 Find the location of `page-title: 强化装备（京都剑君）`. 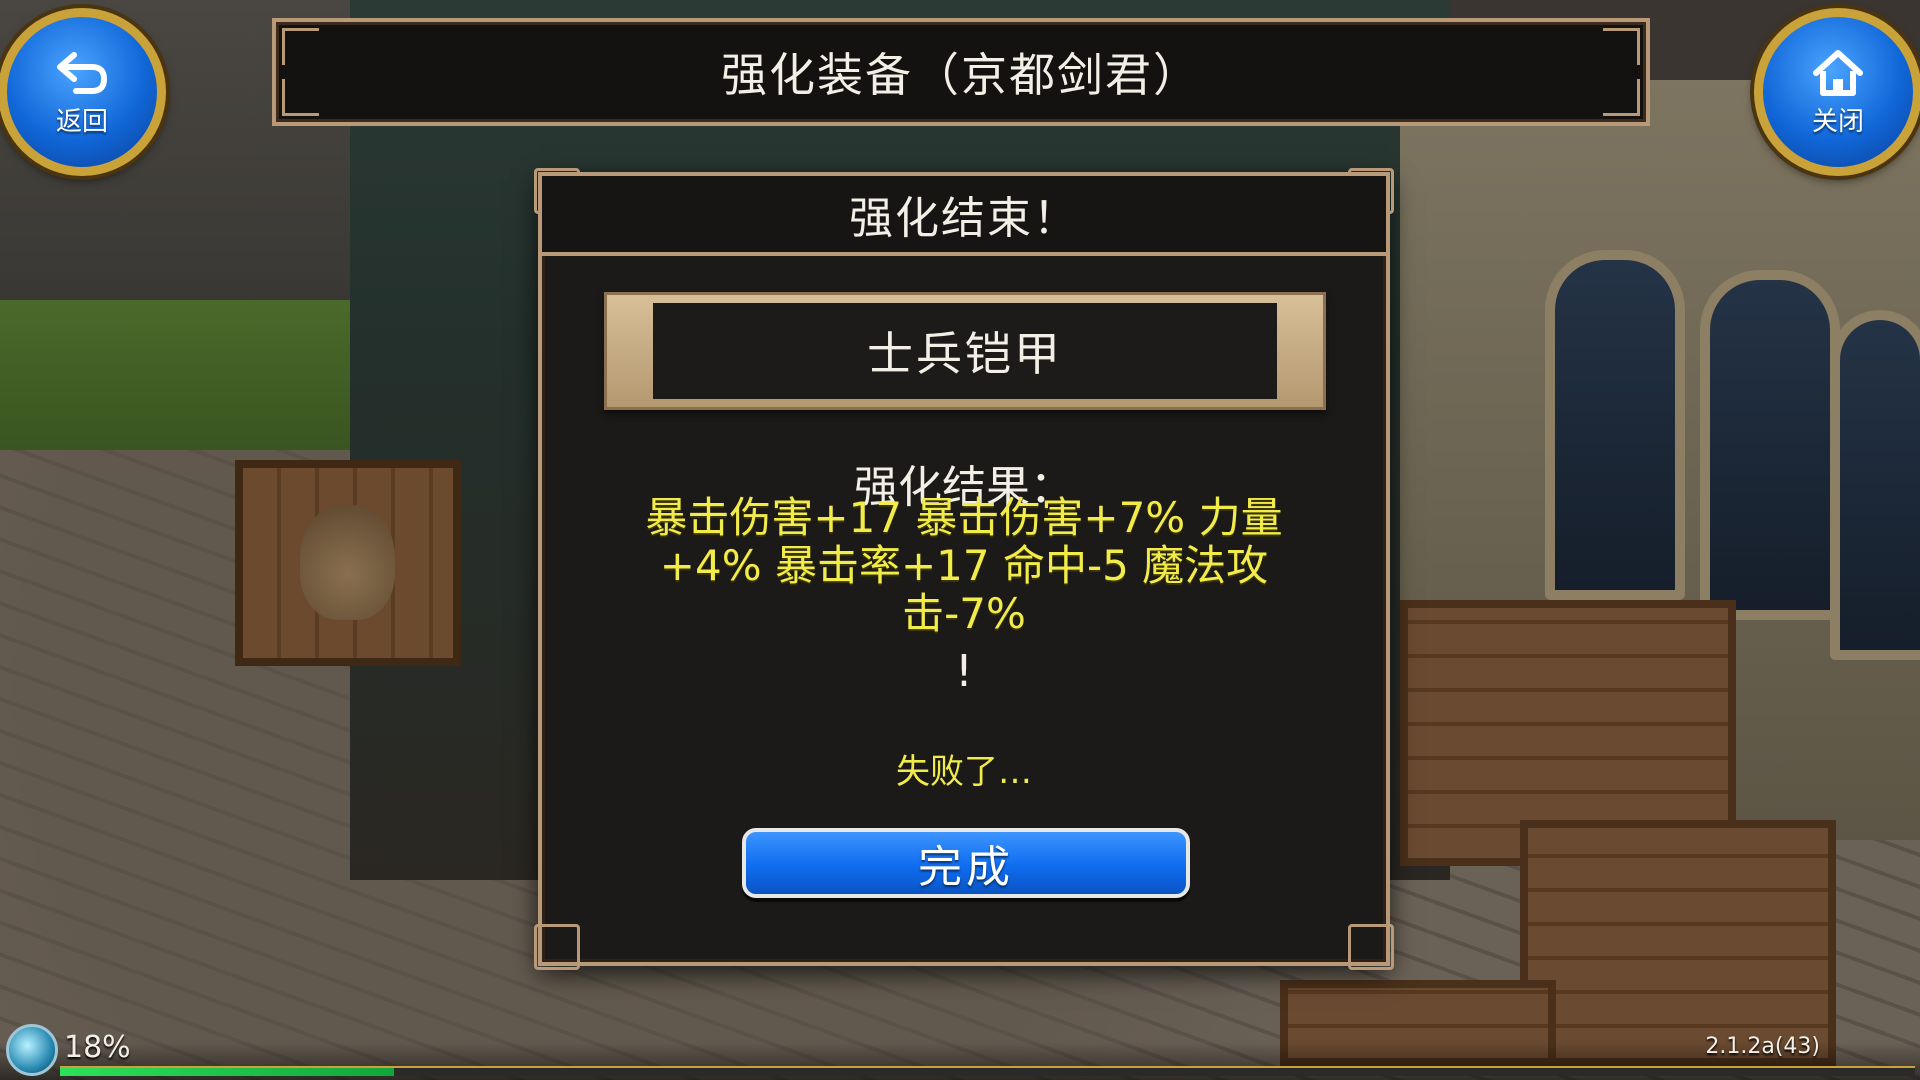

page-title: 强化装备（京都剑君） is located at coordinates (961, 75).